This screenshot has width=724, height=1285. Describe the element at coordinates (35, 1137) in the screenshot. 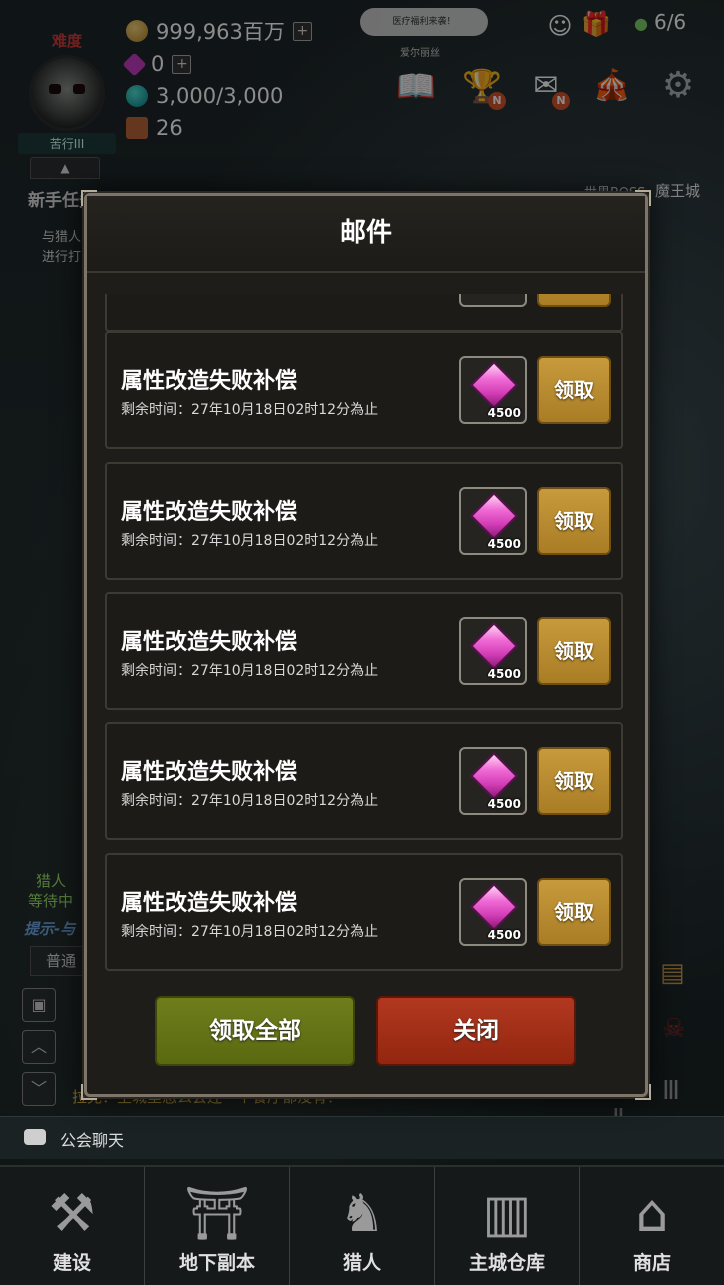

I see `chat-bubble-icon` at that location.